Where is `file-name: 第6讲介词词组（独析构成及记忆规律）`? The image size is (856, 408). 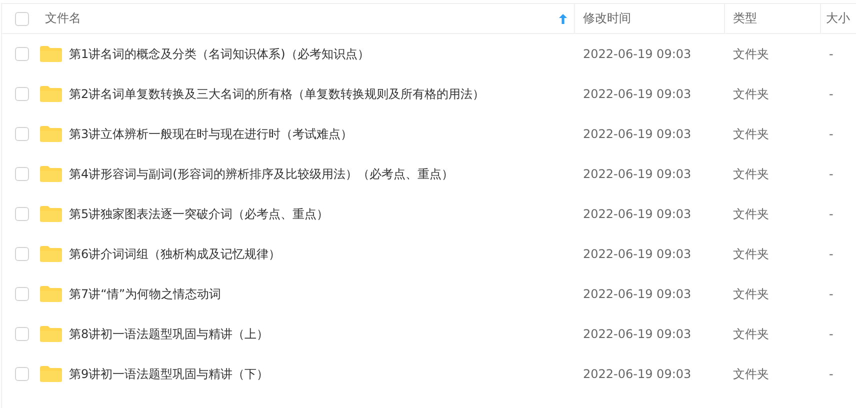
file-name: 第6讲介词词组（独析构成及记忆规律） is located at coordinates (175, 254).